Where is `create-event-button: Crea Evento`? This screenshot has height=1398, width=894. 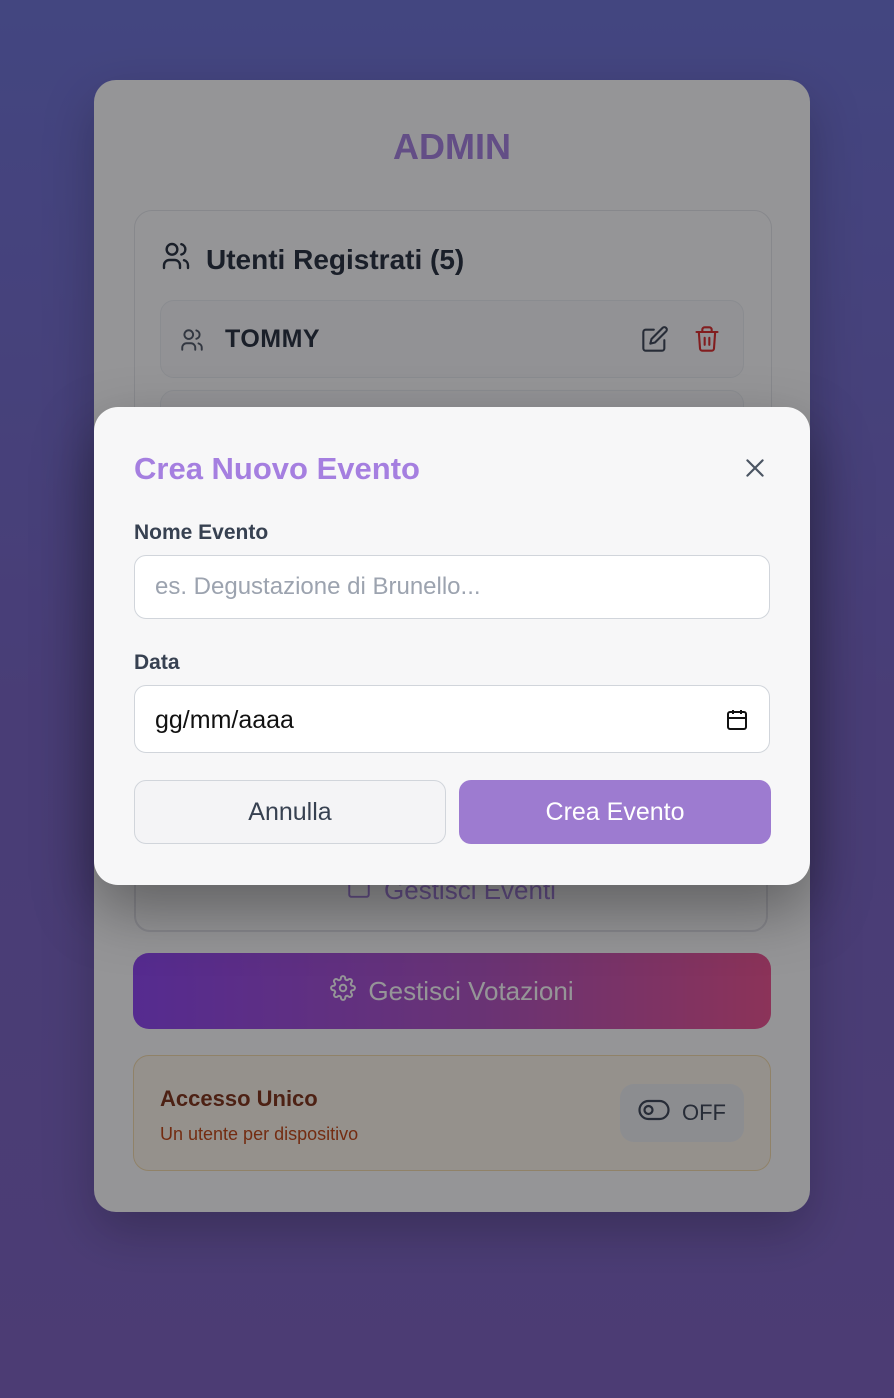 create-event-button: Crea Evento is located at coordinates (615, 812).